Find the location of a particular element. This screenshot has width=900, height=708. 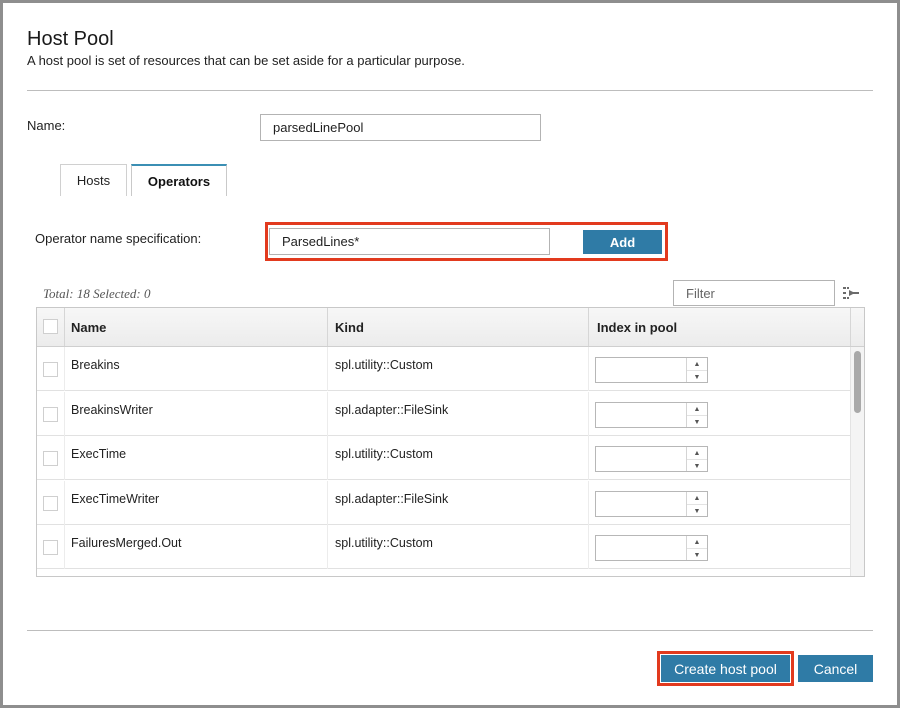

table-row: BreakinsWriter spl.adapter::FileSink ▲ ▼ is located at coordinates (444, 414).